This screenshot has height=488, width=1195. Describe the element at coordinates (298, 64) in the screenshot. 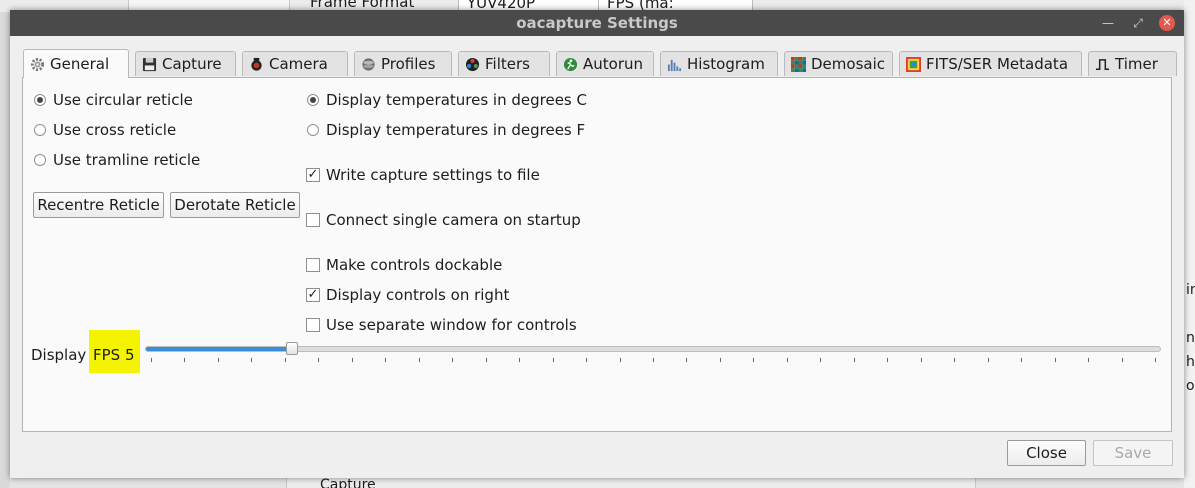

I see `tab-label: Camera` at that location.